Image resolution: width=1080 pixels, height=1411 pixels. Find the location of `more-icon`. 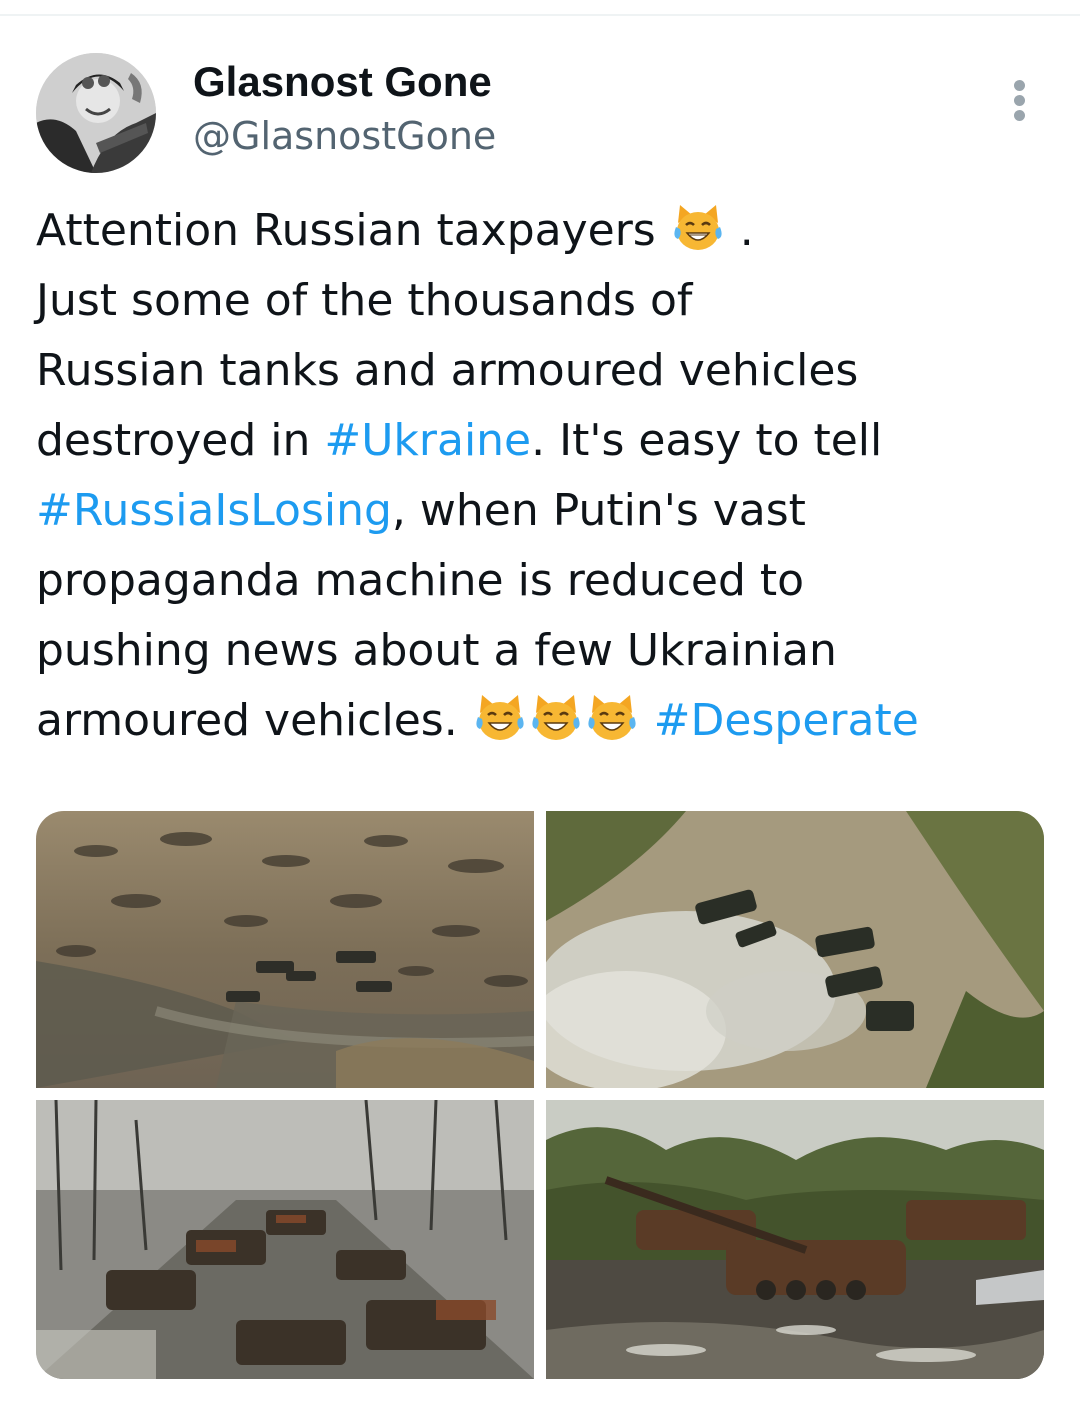

more-icon is located at coordinates (1020, 100).